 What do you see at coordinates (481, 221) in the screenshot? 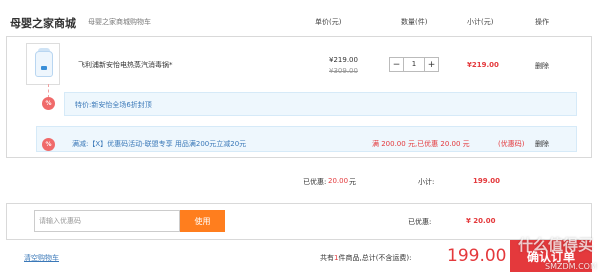
I see `discount-value: ¥ 20.00` at bounding box center [481, 221].